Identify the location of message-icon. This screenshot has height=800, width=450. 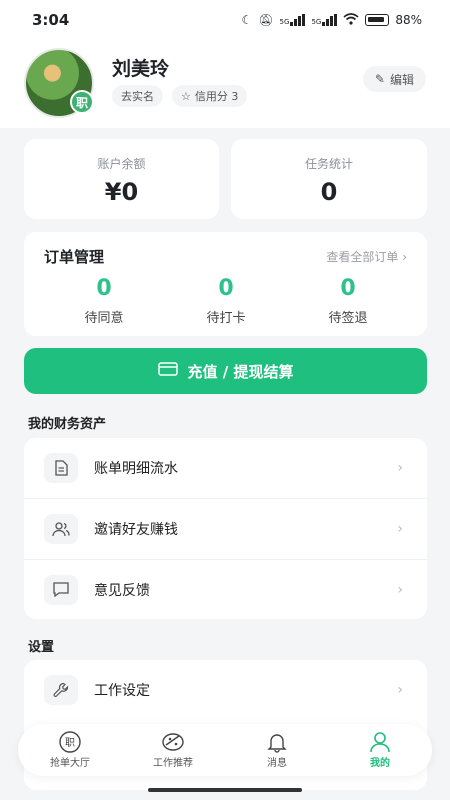
(61, 589).